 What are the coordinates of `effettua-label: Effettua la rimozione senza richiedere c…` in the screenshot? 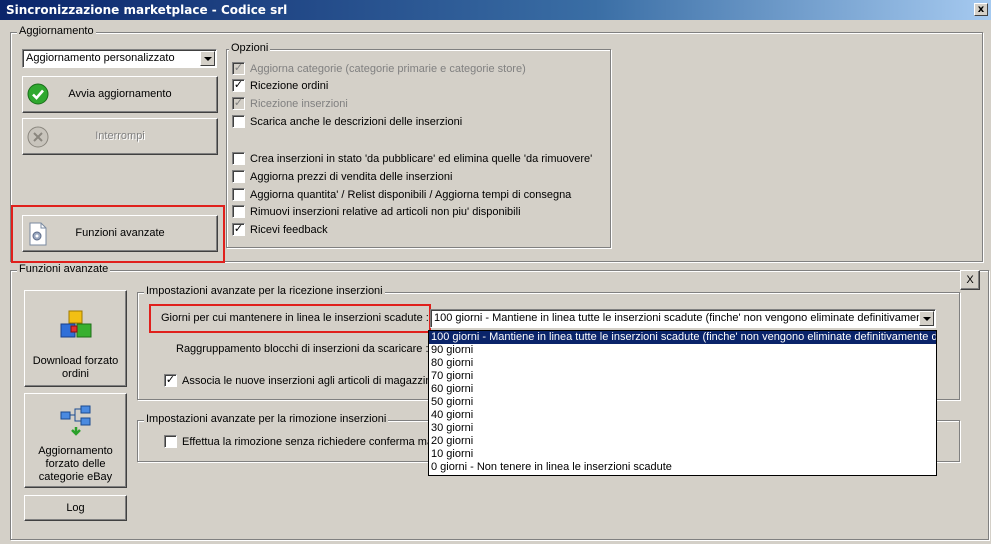 It's located at (308, 441).